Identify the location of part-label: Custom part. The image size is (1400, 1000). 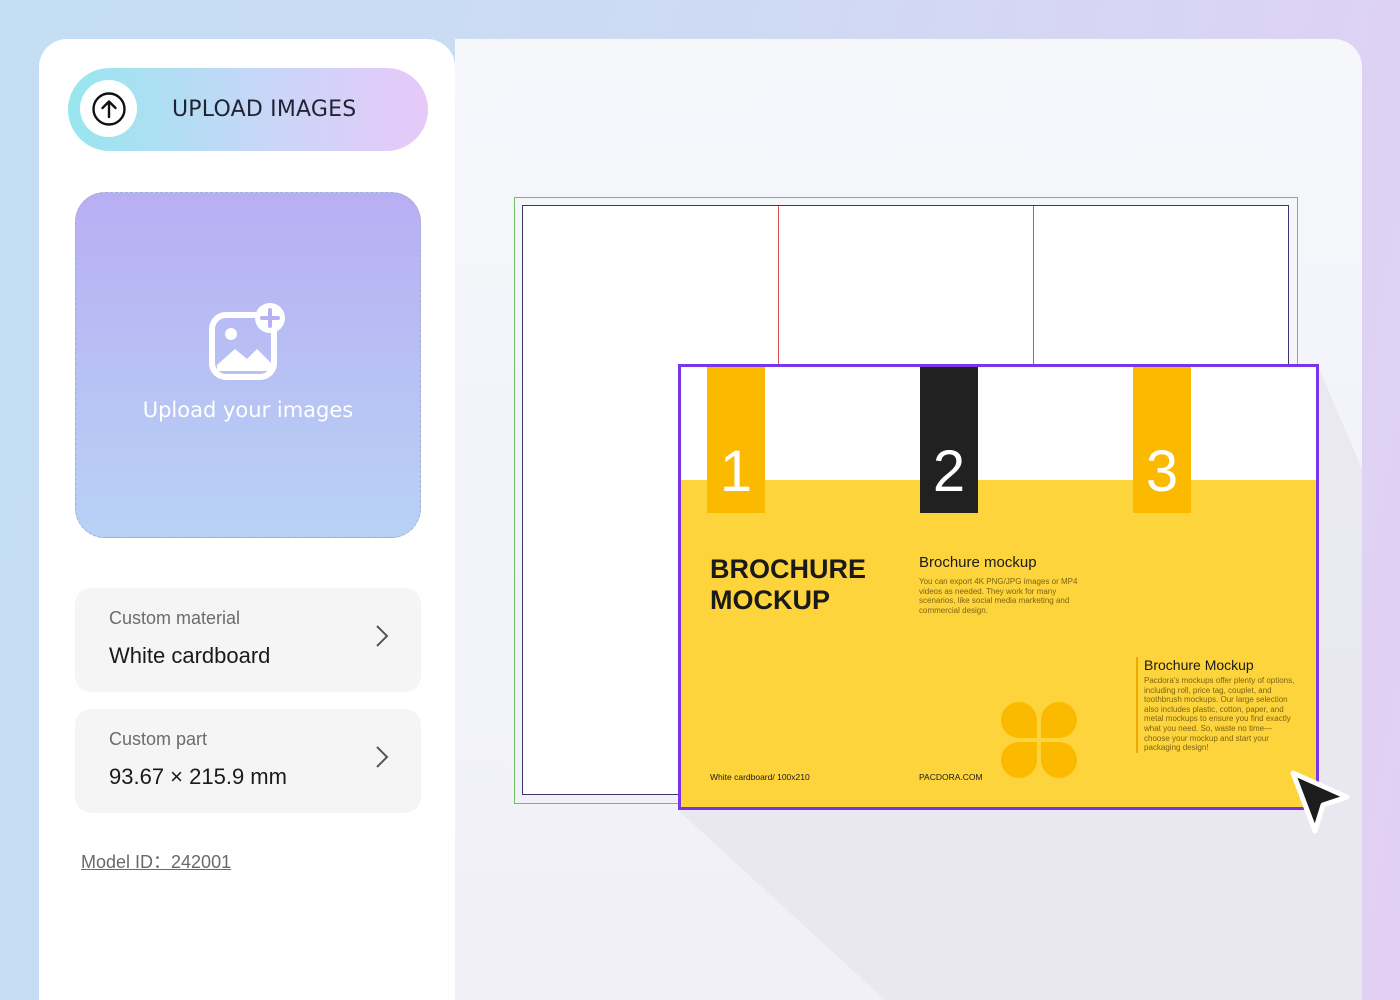
(158, 739).